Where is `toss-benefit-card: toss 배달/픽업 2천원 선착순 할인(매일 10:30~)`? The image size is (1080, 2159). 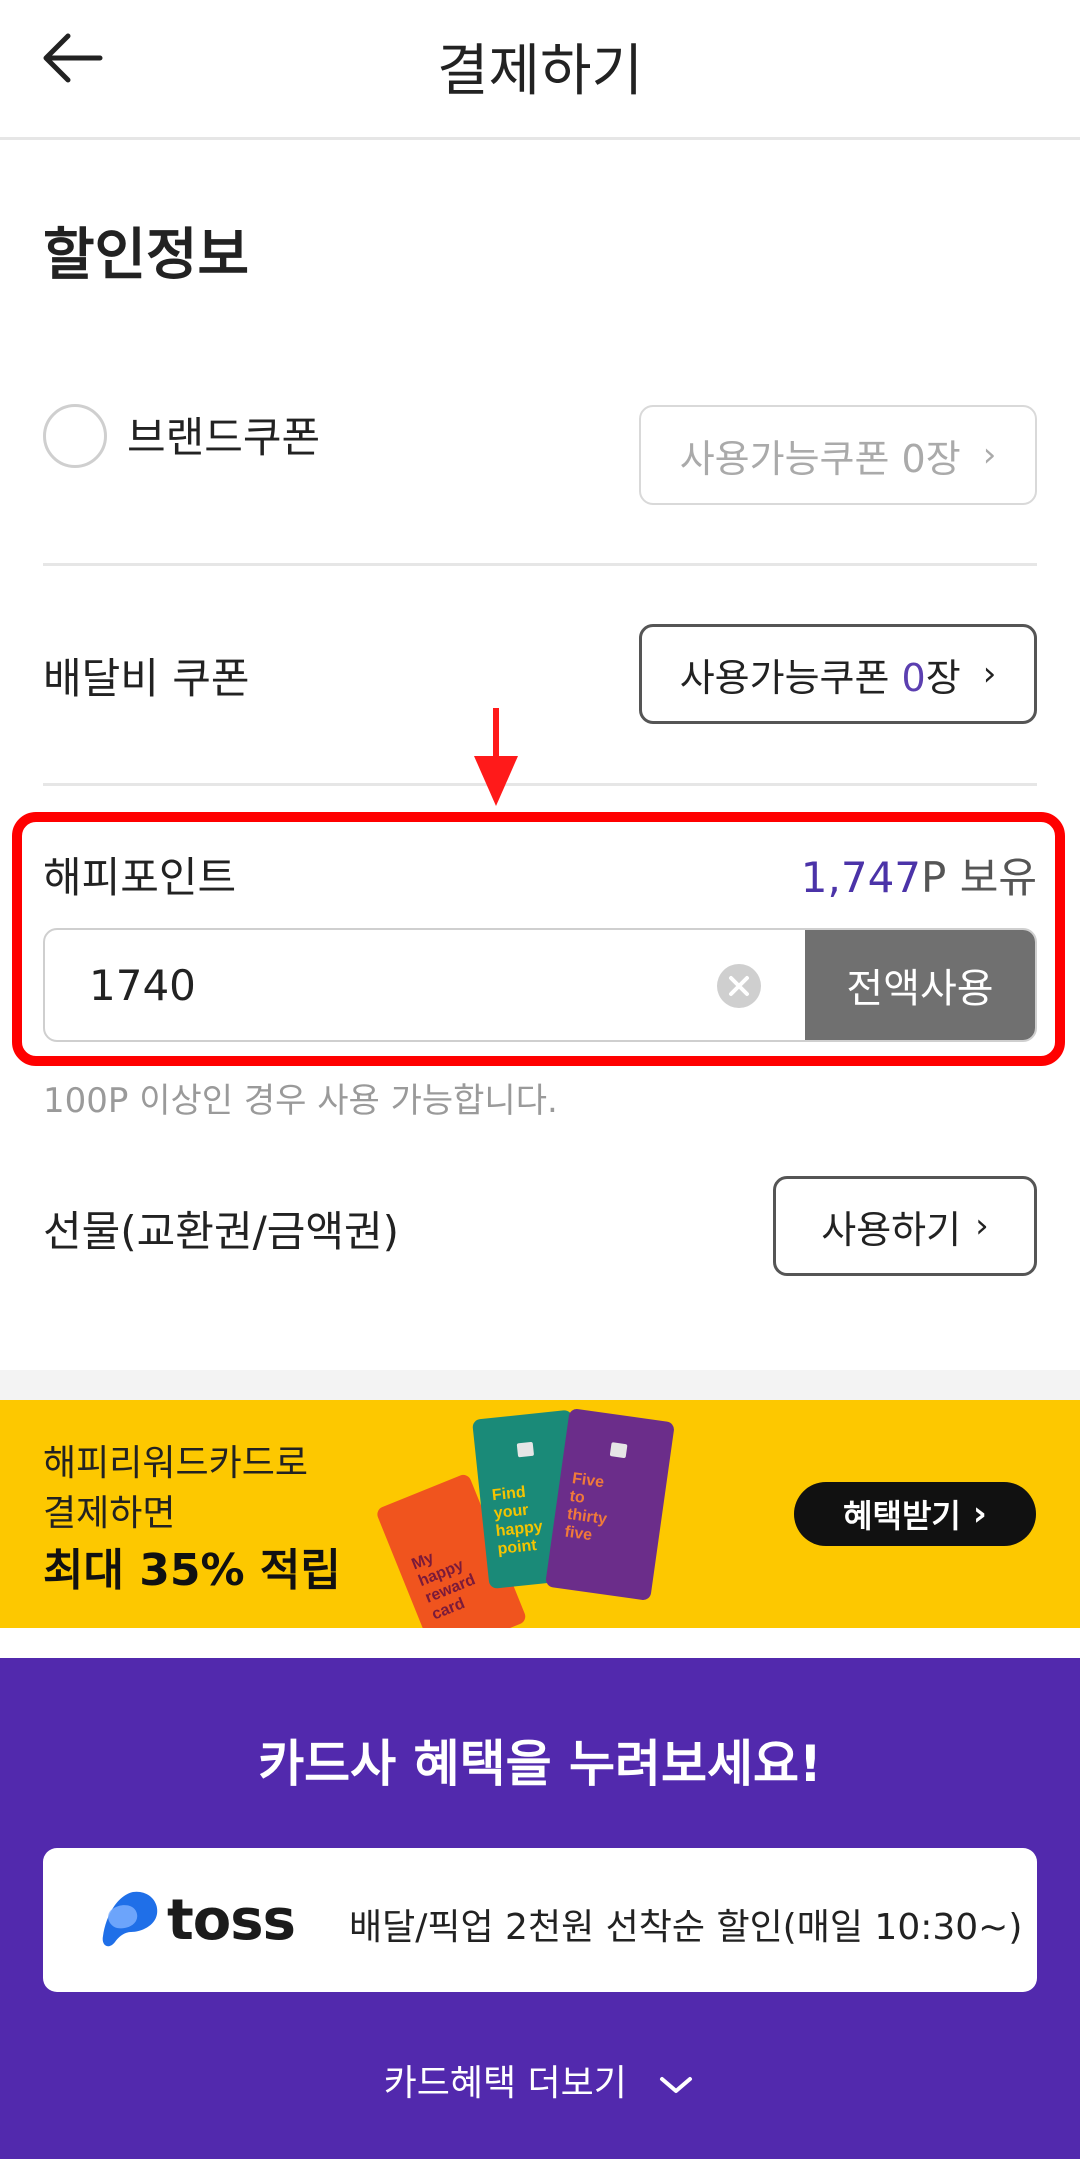 toss-benefit-card: toss 배달/픽업 2천원 선착순 할인(매일 10:30~) is located at coordinates (540, 1920).